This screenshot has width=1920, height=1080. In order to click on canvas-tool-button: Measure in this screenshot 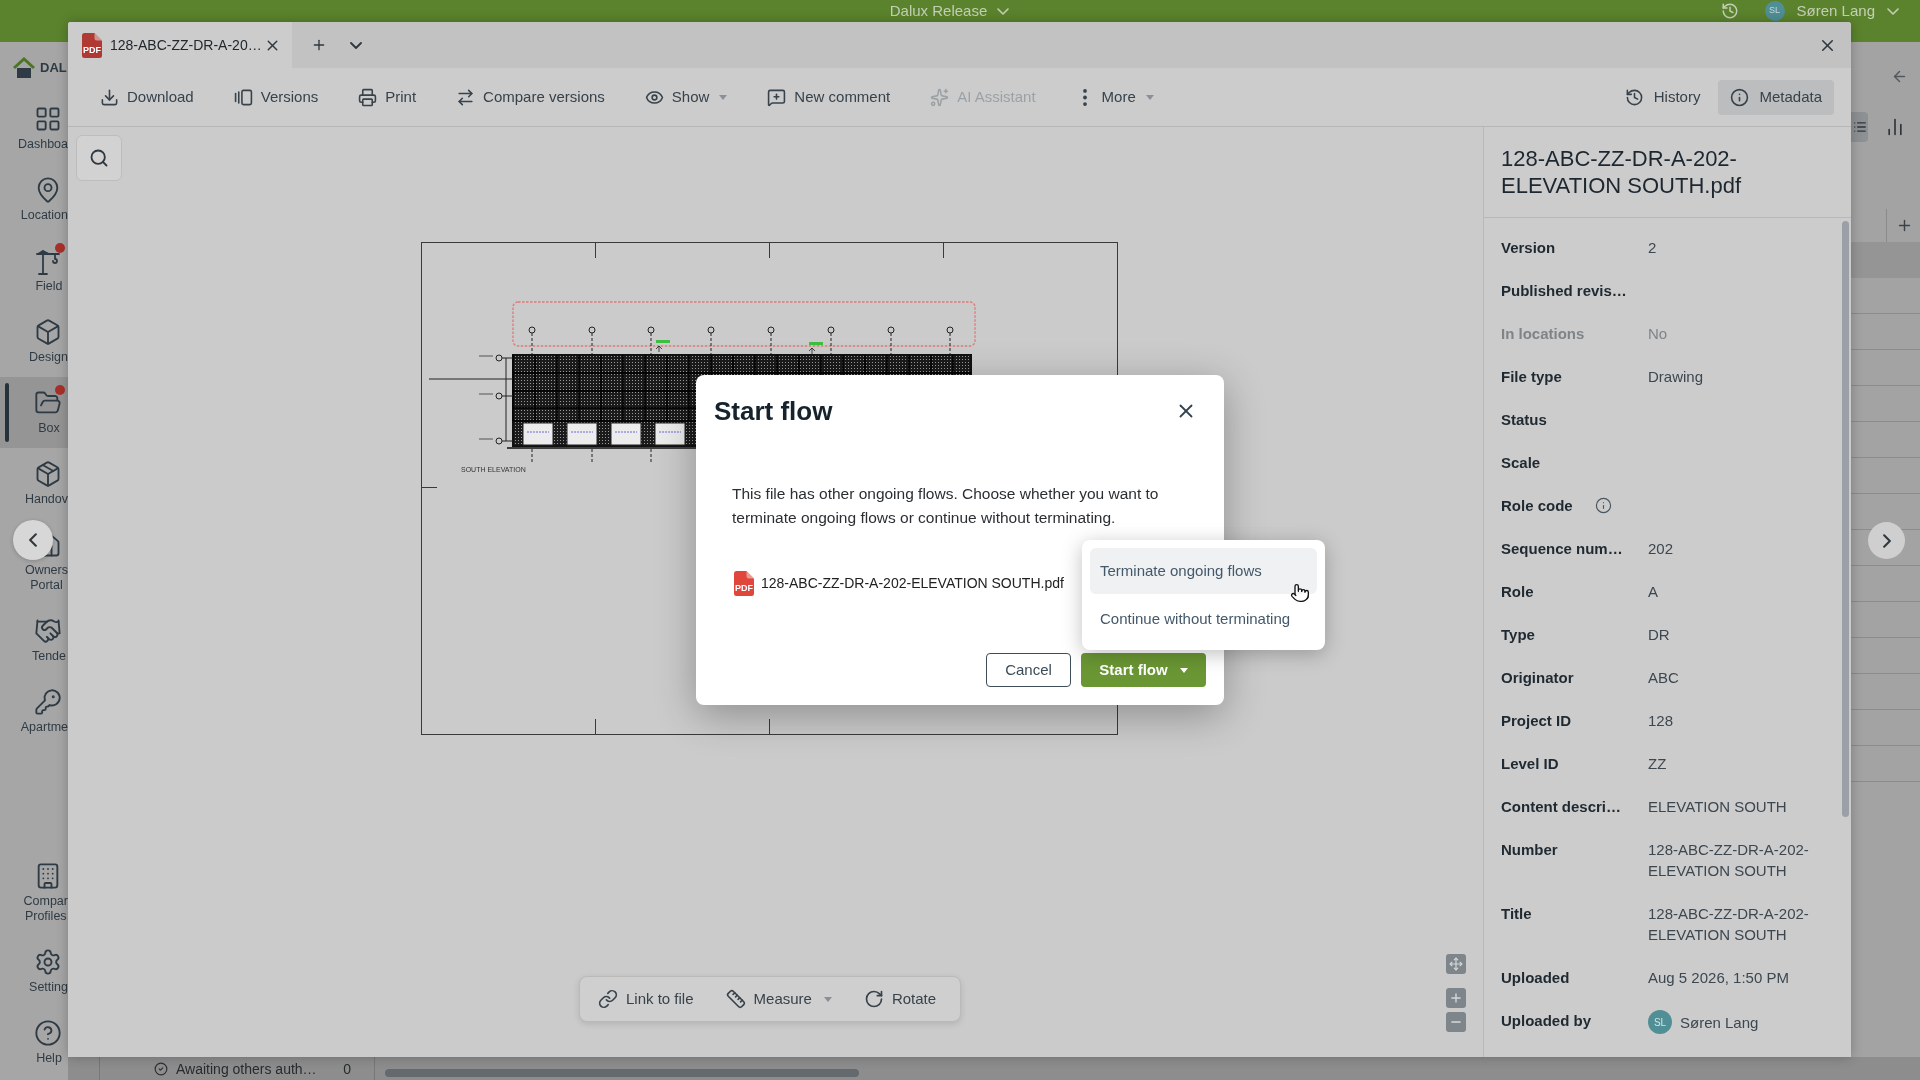, I will do `click(778, 999)`.